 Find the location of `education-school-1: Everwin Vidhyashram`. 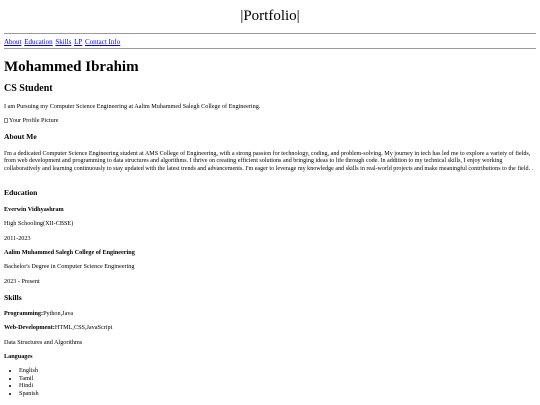

education-school-1: Everwin Vidhyashram is located at coordinates (34, 209).